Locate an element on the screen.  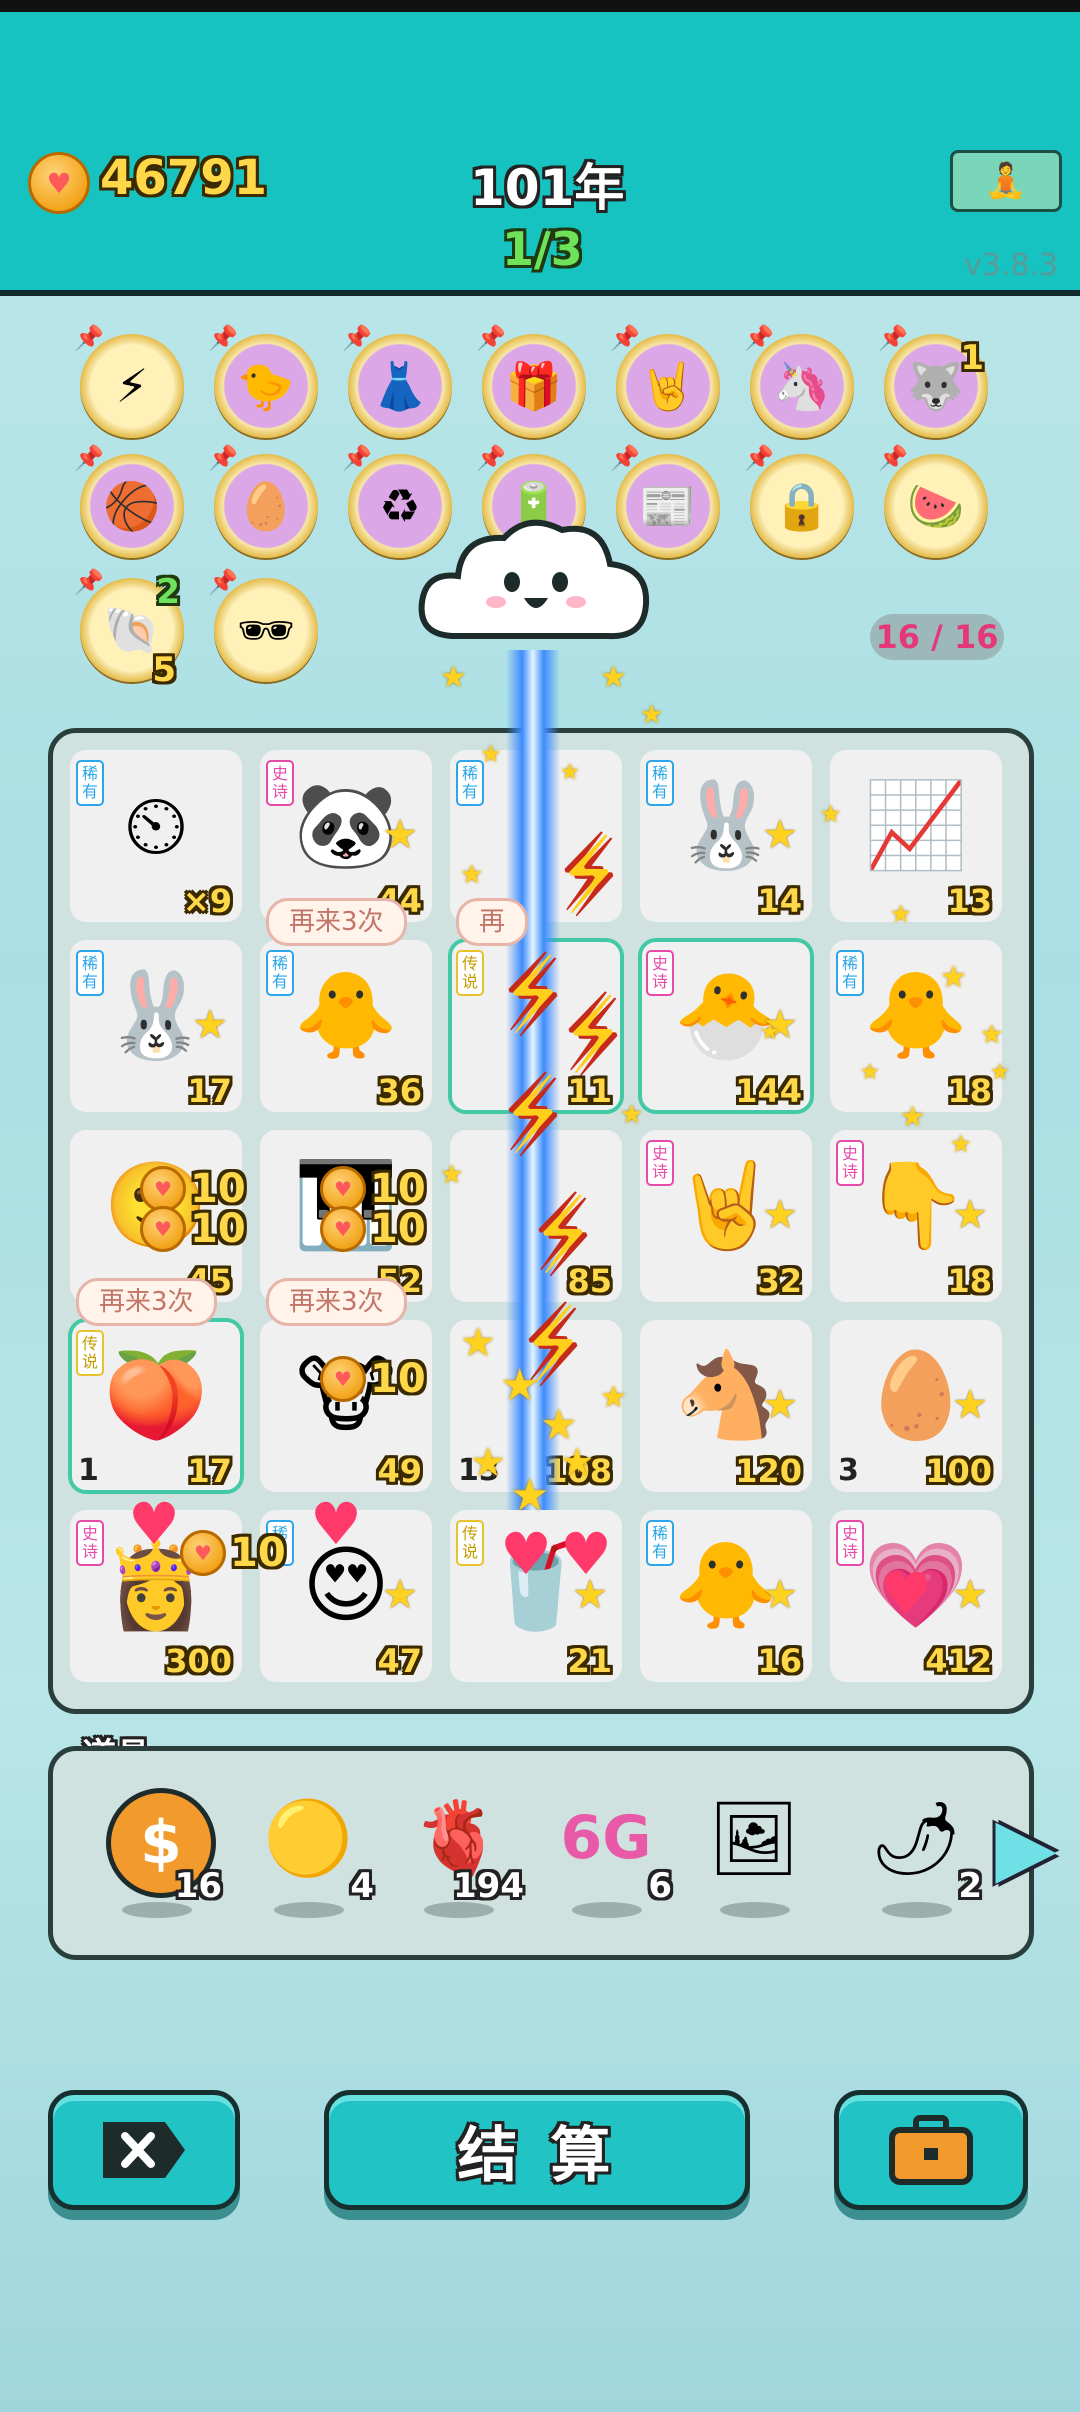
relic-slot: 📌 🐚 5 2 is located at coordinates (129, 629).